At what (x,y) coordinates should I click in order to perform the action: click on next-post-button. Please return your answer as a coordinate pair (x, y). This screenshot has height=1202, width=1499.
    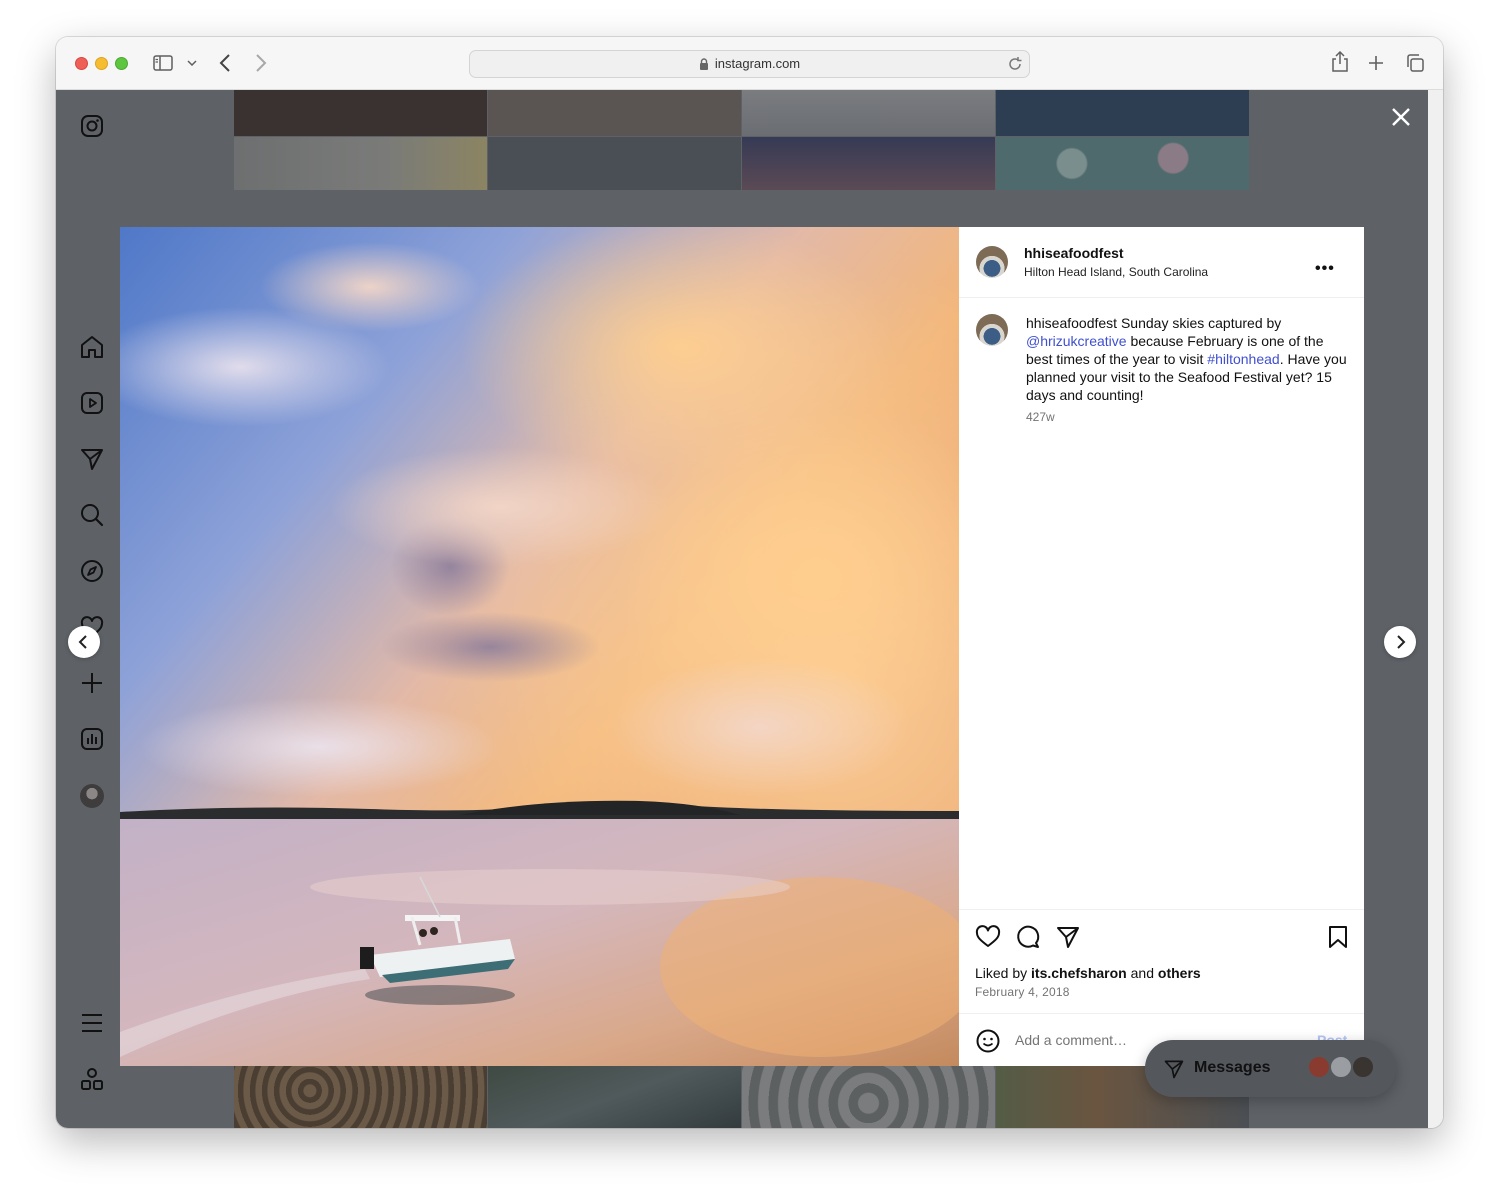
    Looking at the image, I should click on (1400, 642).